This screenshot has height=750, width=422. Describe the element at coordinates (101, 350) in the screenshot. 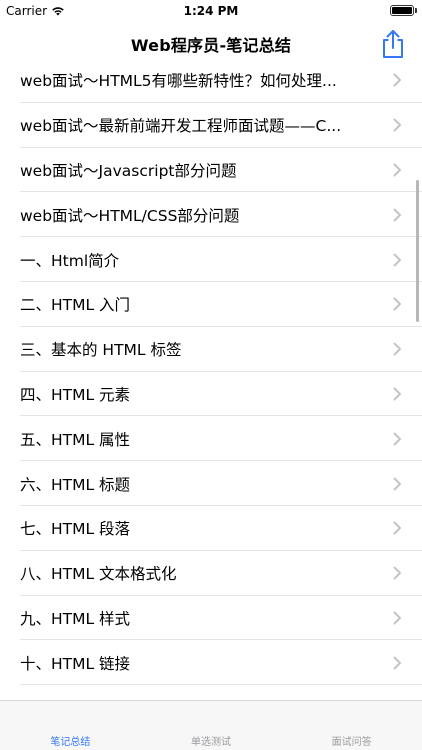

I see `list-item-label: 三、基本的 HTML 标签` at that location.